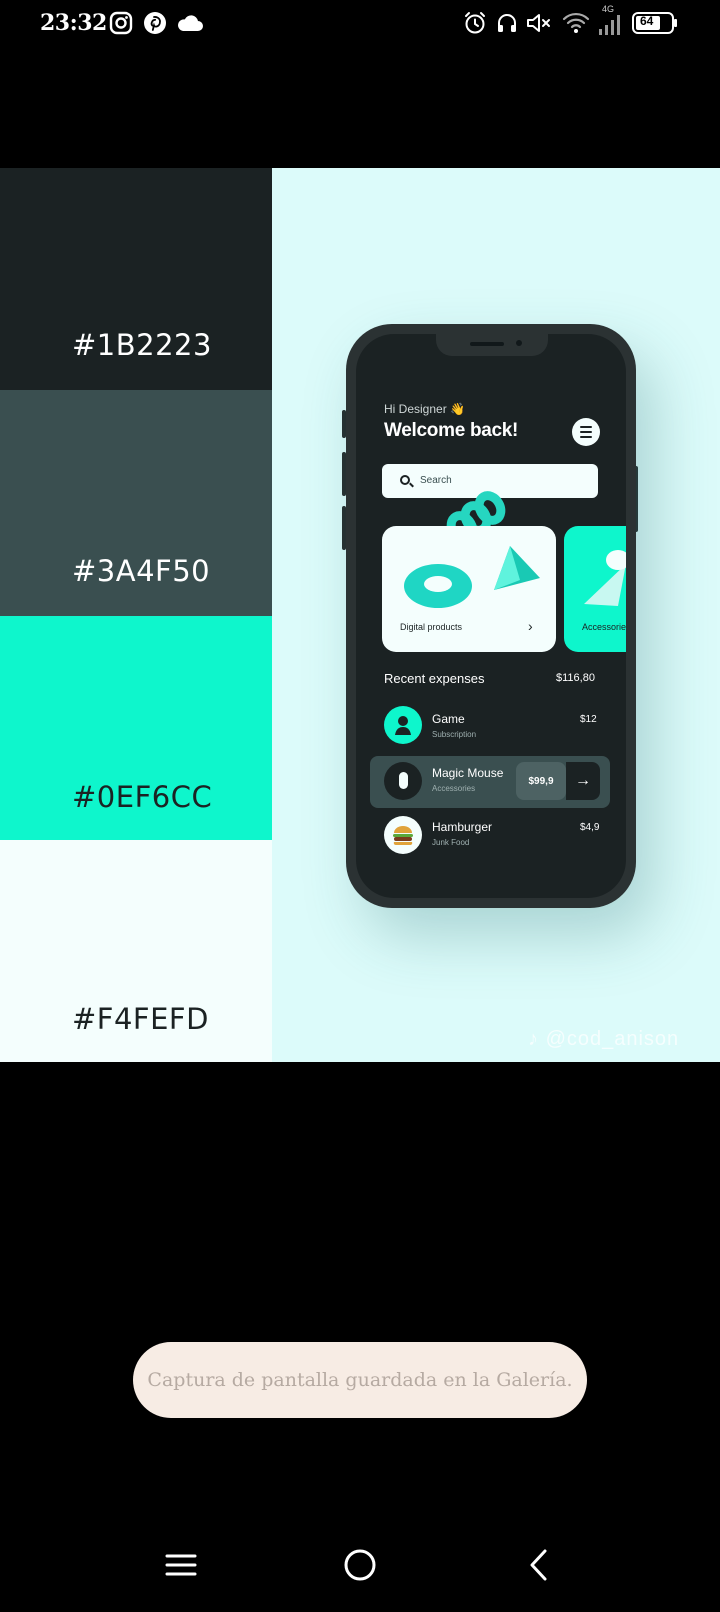  Describe the element at coordinates (454, 734) in the screenshot. I see `expense-subtitle: Subscription` at that location.